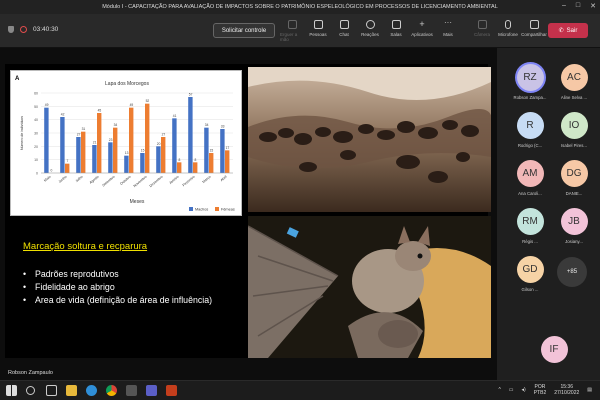 This screenshot has height=400, width=600. Describe the element at coordinates (51, 390) in the screenshot. I see `task-view-icon` at that location.